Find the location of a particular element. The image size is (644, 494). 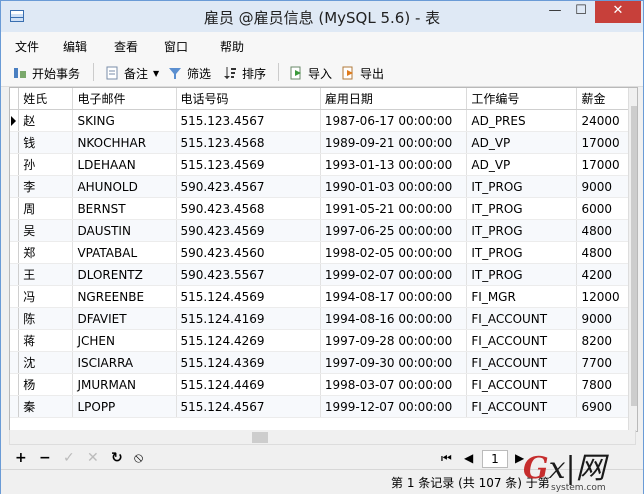

cell-job-id: AD_VP is located at coordinates (522, 164).